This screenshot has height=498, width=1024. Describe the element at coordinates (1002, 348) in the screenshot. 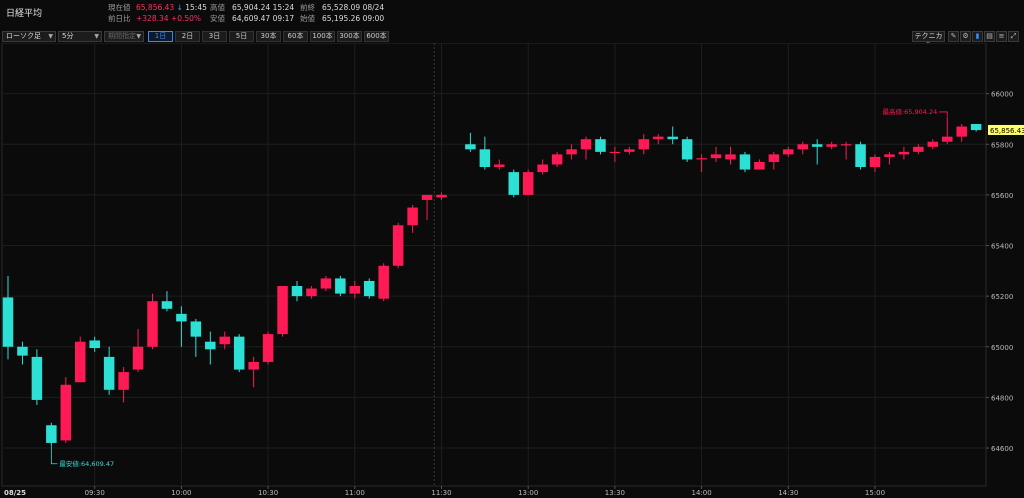

I see `y-tick-label: 65000` at that location.